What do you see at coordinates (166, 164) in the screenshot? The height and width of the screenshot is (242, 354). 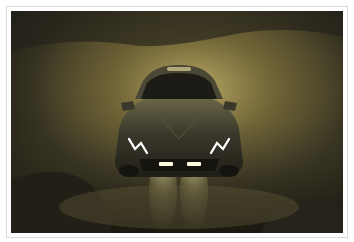 I see `aux-light-left` at bounding box center [166, 164].